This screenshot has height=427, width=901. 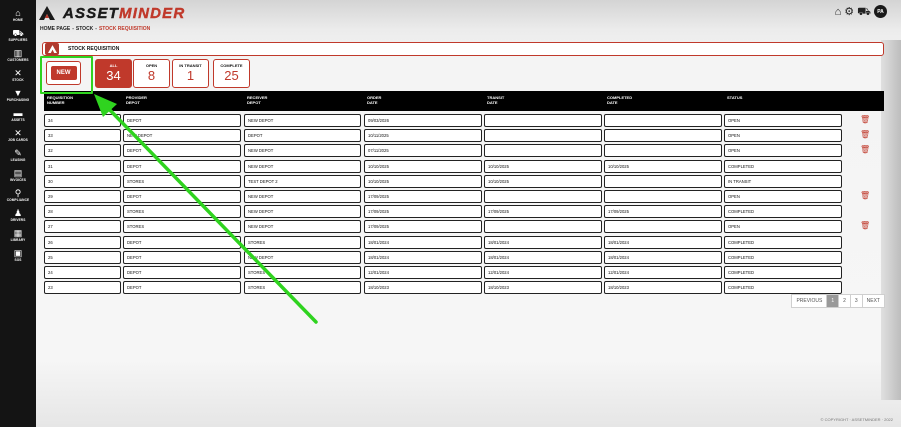 I want to click on sidebar-item-leasing: ✎ LEASING, so click(x=18, y=159).